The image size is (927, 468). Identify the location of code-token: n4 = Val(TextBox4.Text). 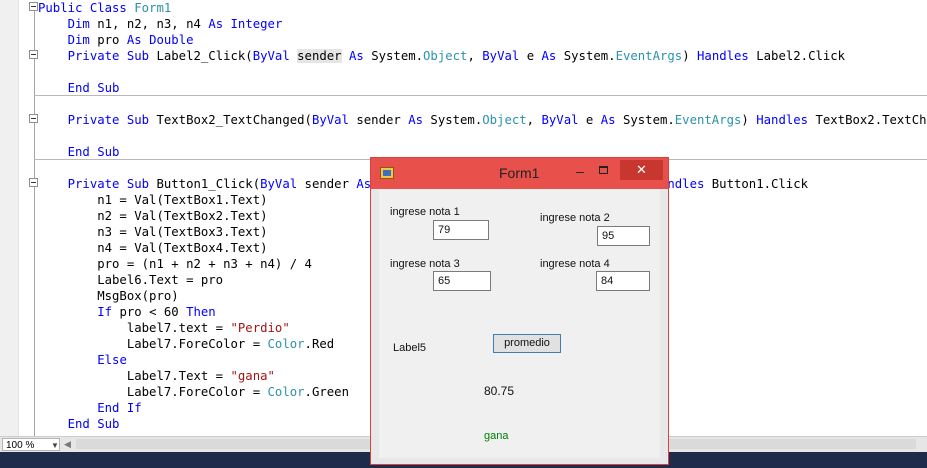
(153, 248).